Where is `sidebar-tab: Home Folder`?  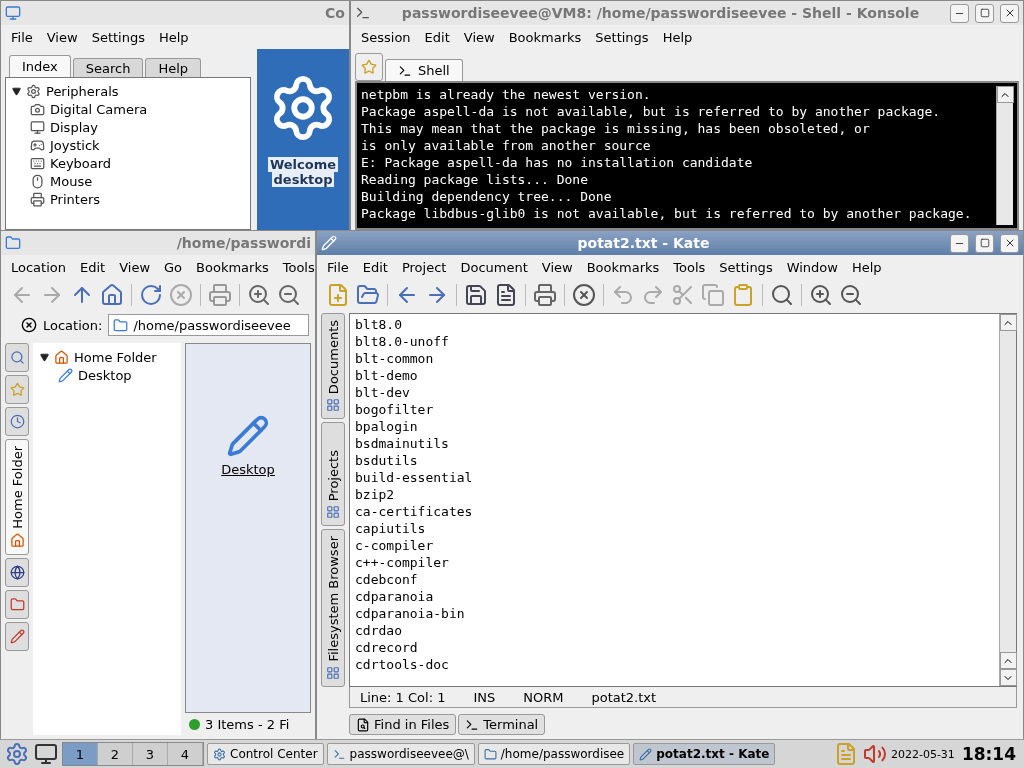
sidebar-tab: Home Folder is located at coordinates (17, 497).